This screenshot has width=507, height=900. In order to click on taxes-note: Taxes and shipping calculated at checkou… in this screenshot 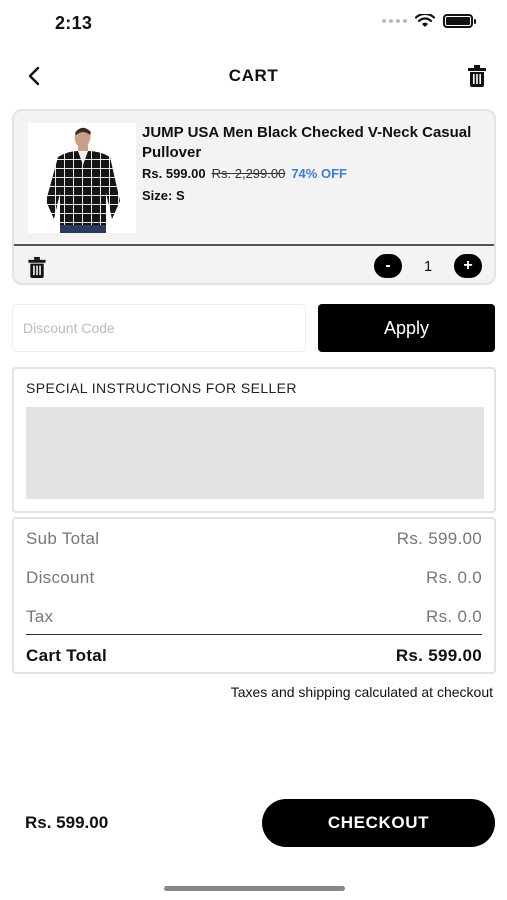, I will do `click(361, 692)`.